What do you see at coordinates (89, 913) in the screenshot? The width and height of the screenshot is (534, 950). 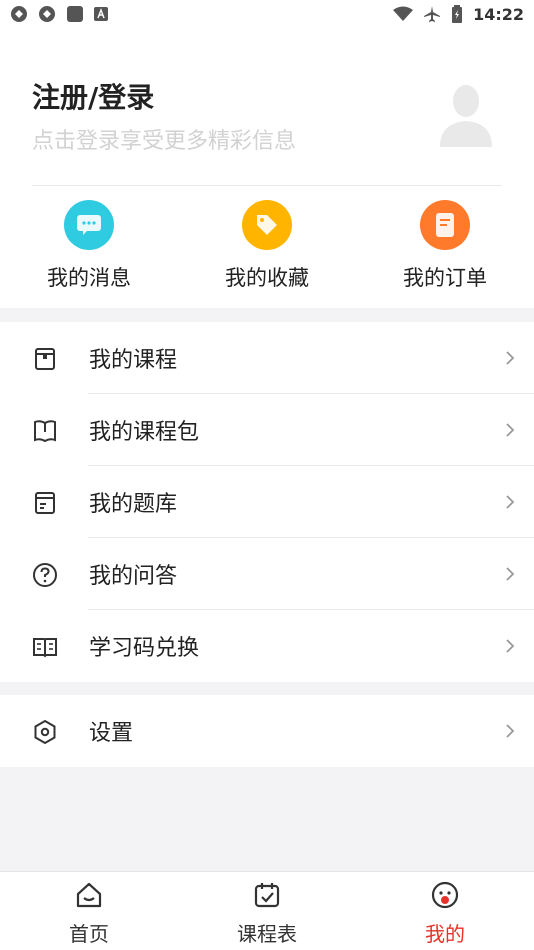 I see `tab-home: 首页` at bounding box center [89, 913].